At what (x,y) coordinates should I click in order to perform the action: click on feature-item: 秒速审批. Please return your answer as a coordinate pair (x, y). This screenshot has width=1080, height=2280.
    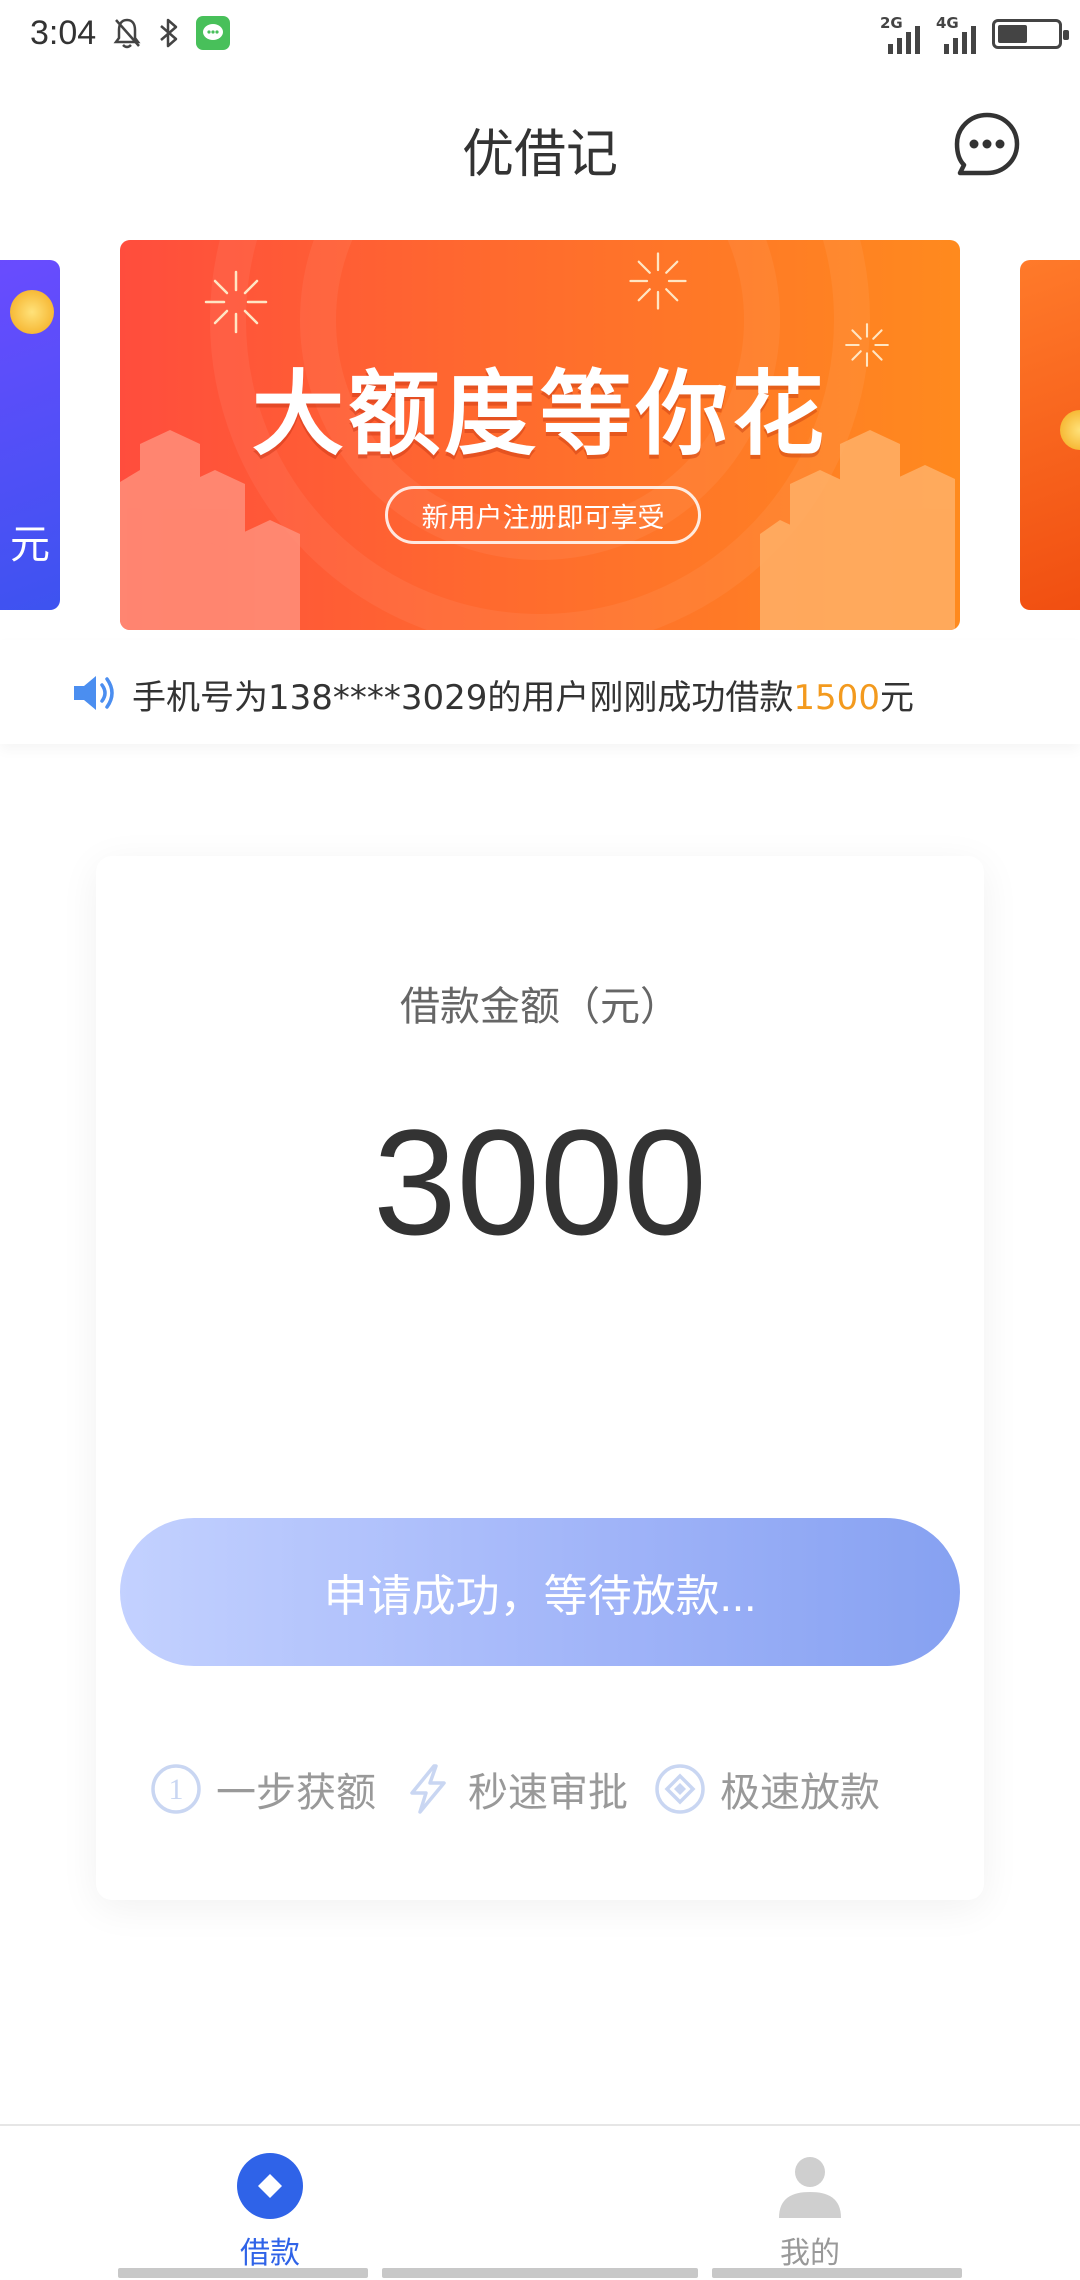
    Looking at the image, I should click on (515, 1789).